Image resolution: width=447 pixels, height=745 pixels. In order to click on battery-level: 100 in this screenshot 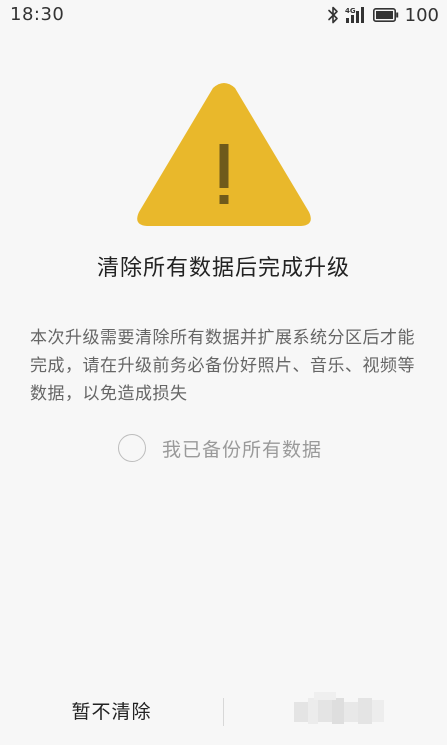, I will do `click(421, 15)`.